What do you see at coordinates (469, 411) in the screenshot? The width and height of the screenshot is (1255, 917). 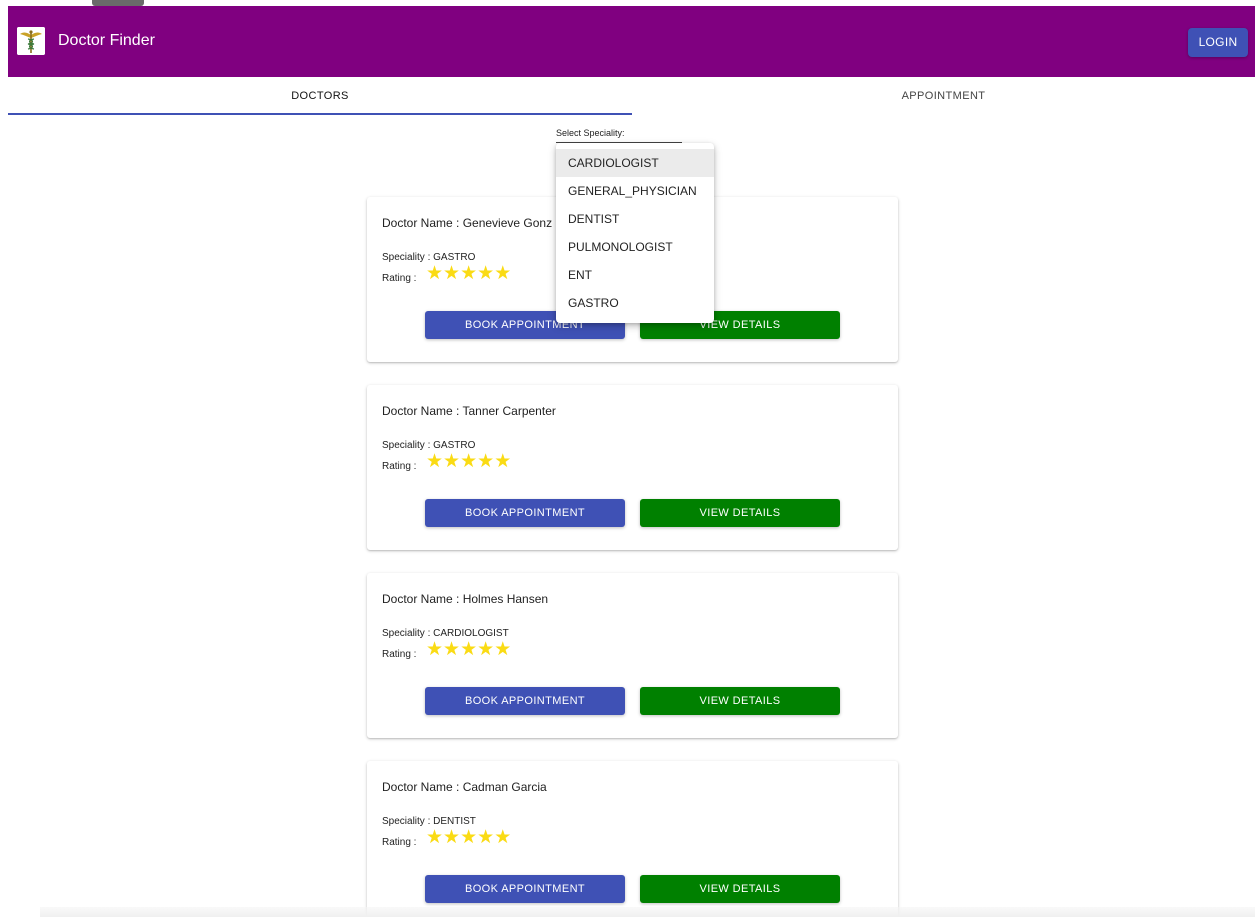 I see `doctor-name: Doctor Name : Tanner Carpenter` at bounding box center [469, 411].